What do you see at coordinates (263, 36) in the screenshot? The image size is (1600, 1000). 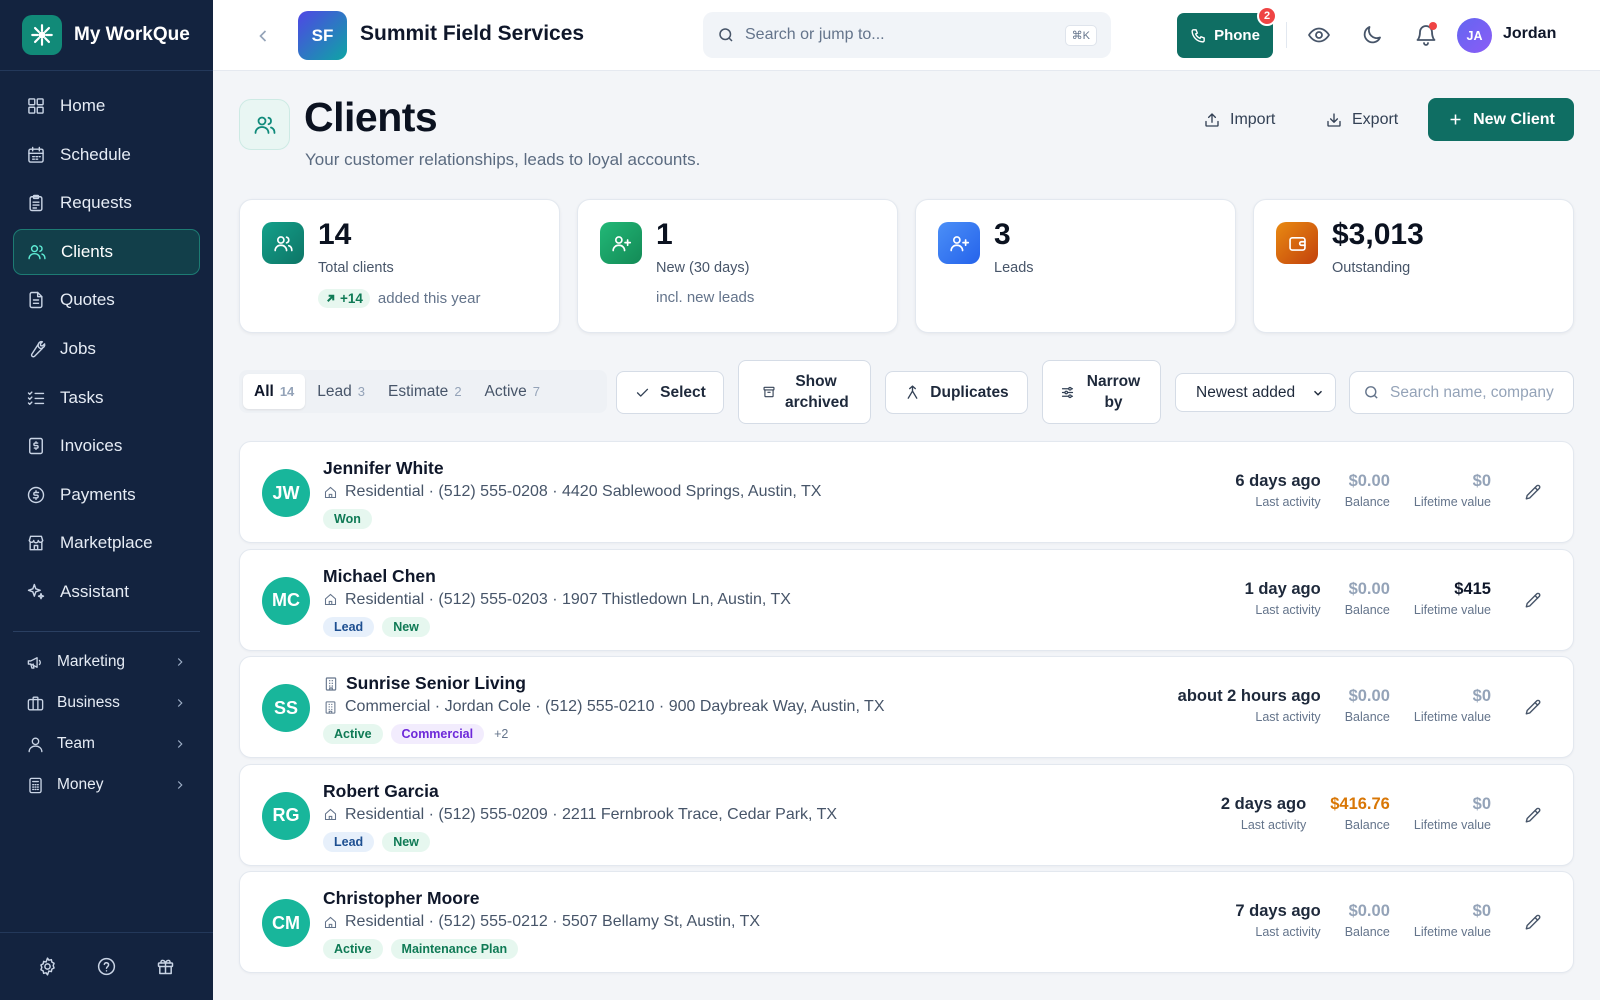 I see `back-button` at bounding box center [263, 36].